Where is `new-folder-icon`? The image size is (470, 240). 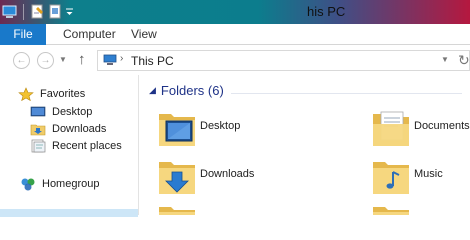 new-folder-icon is located at coordinates (55, 11).